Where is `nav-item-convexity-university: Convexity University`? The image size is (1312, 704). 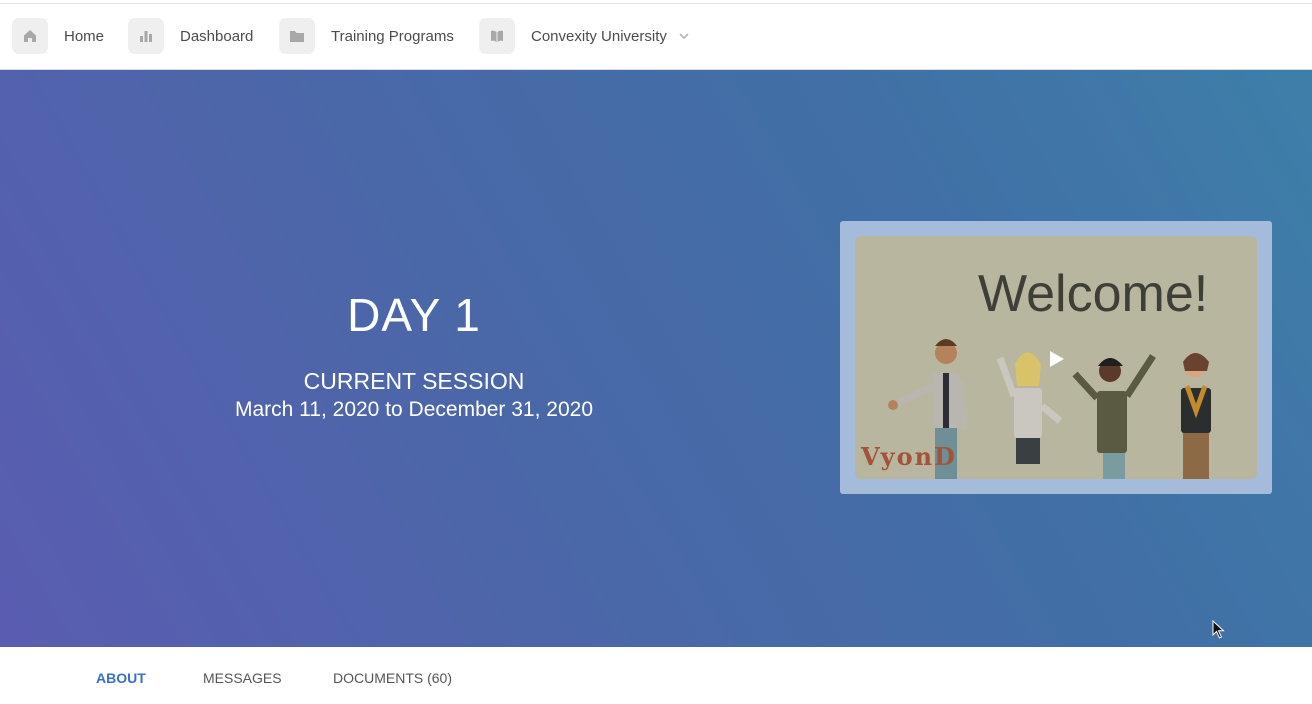 nav-item-convexity-university: Convexity University is located at coordinates (584, 36).